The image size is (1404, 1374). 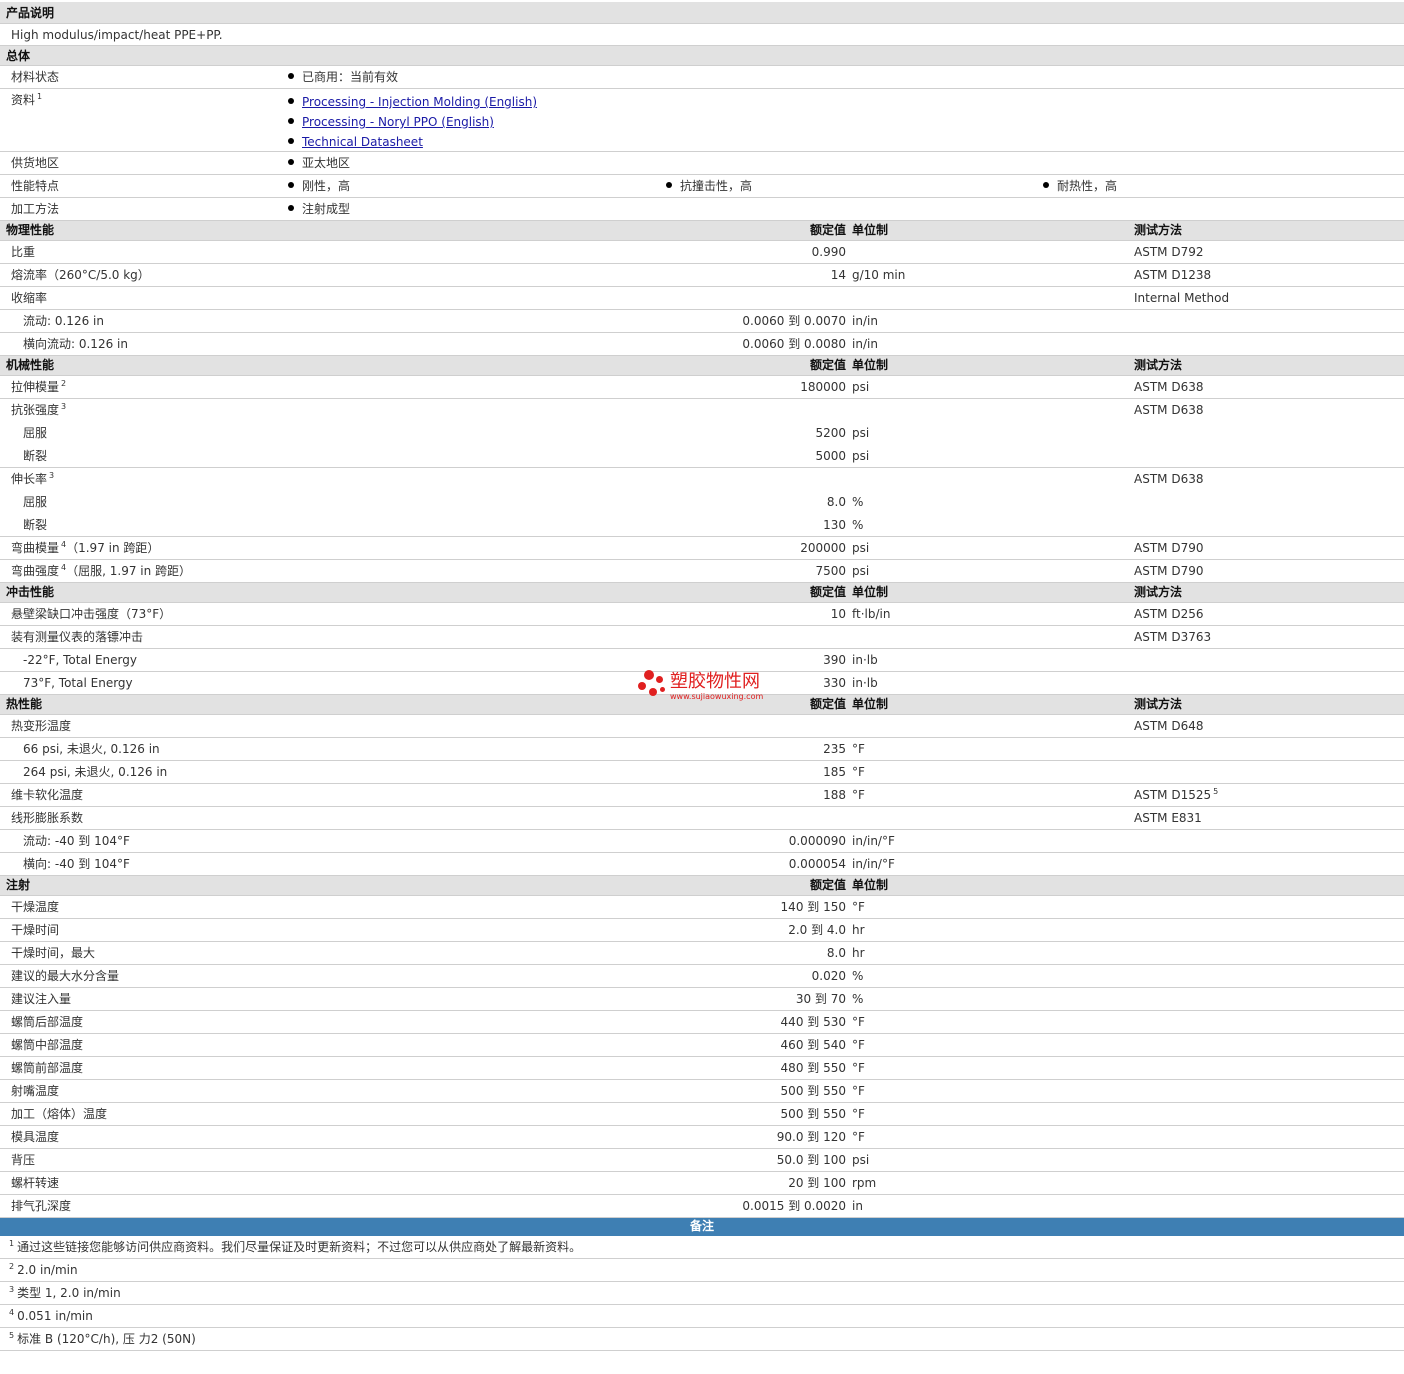 What do you see at coordinates (53, 953) in the screenshot?
I see `property-label: 干燥时间，最大` at bounding box center [53, 953].